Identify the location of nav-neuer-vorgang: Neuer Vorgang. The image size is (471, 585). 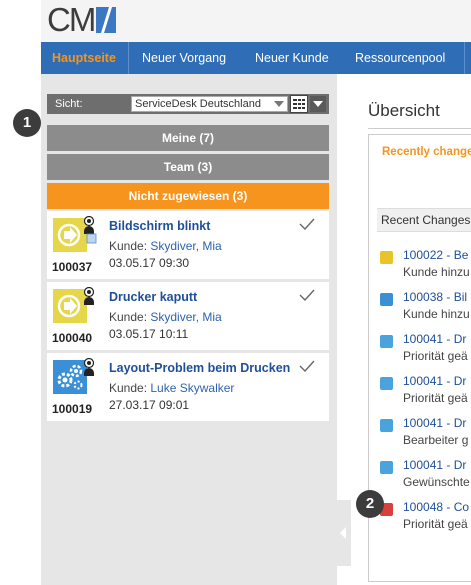
(184, 58).